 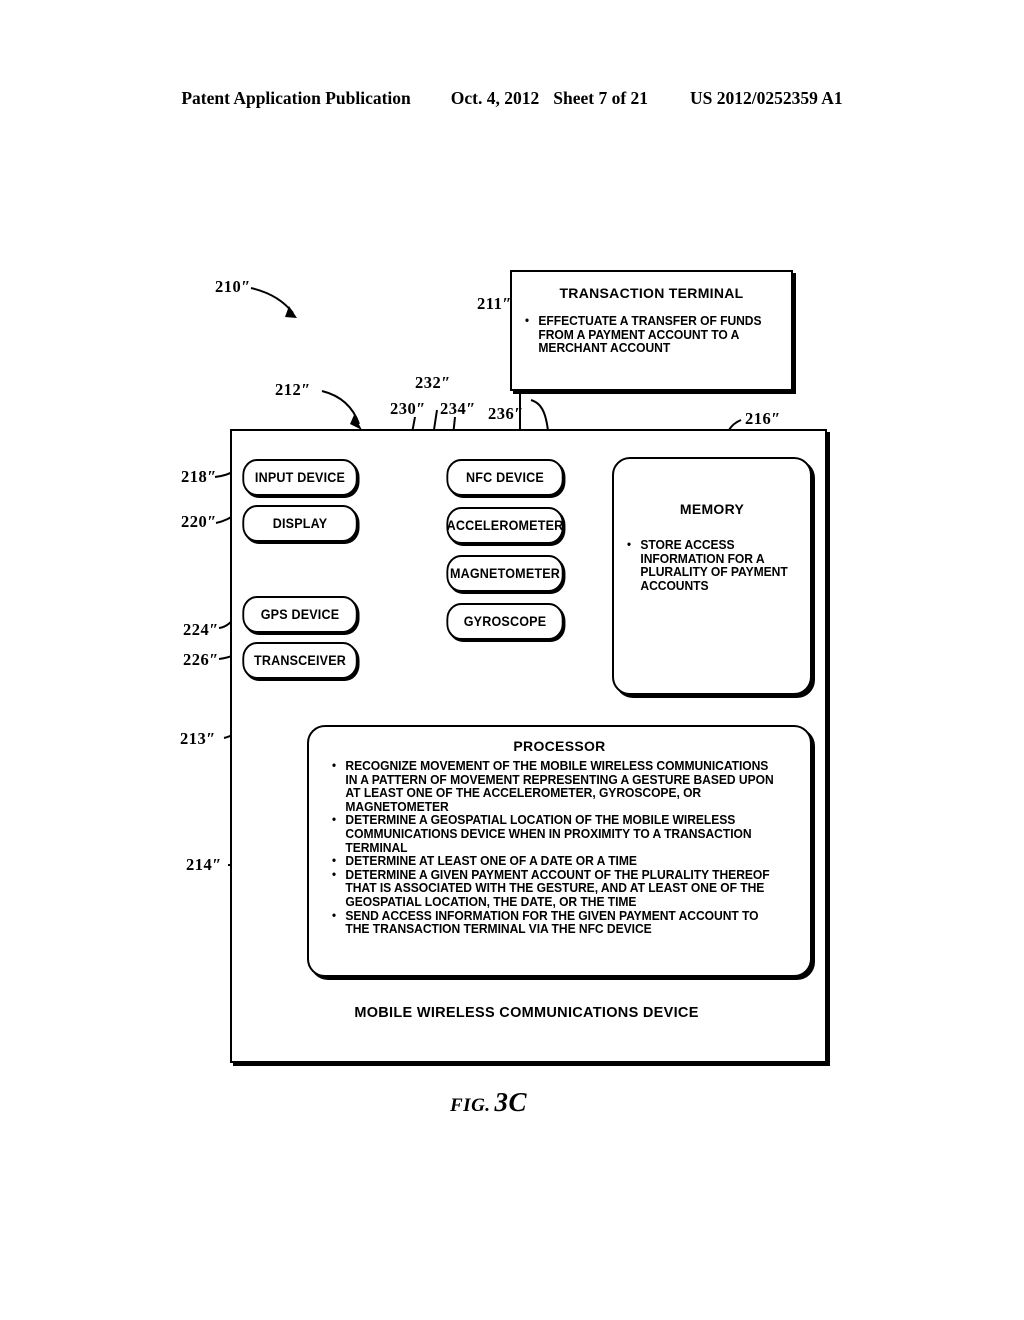 I want to click on mobile-device-label: MOBILE WIRELESS COMMUNICATIONS DEVICE, so click(x=526, y=1013).